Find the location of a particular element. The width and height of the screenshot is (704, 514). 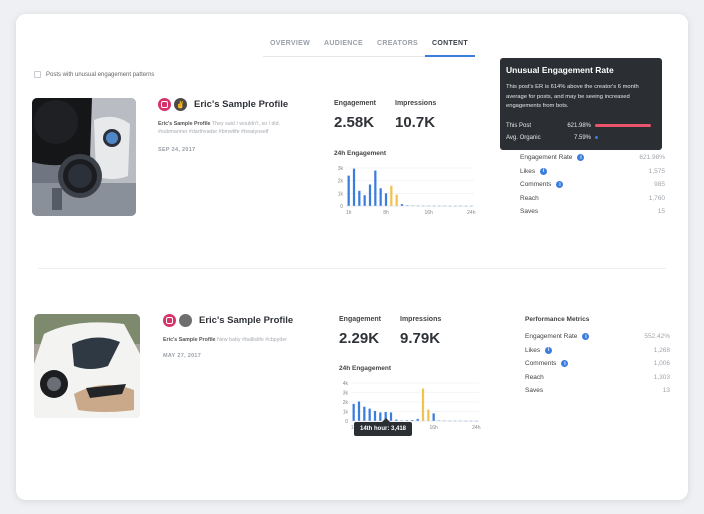

metric-row: Comments i 1,006 is located at coordinates (597, 364).